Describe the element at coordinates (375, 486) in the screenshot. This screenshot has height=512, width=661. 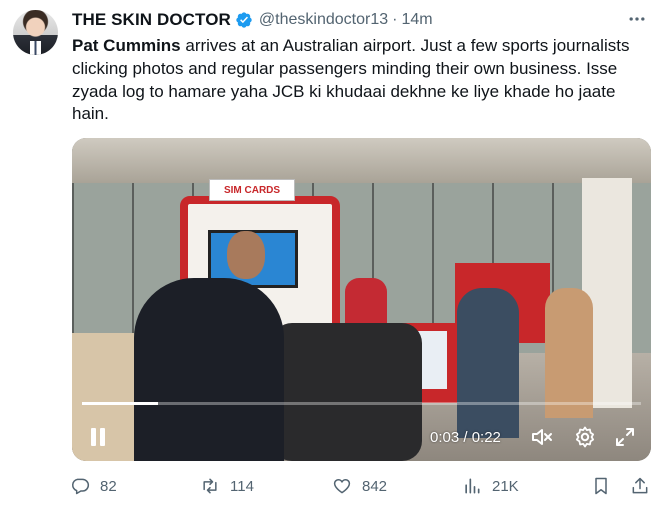
I see `like-count: 842` at that location.